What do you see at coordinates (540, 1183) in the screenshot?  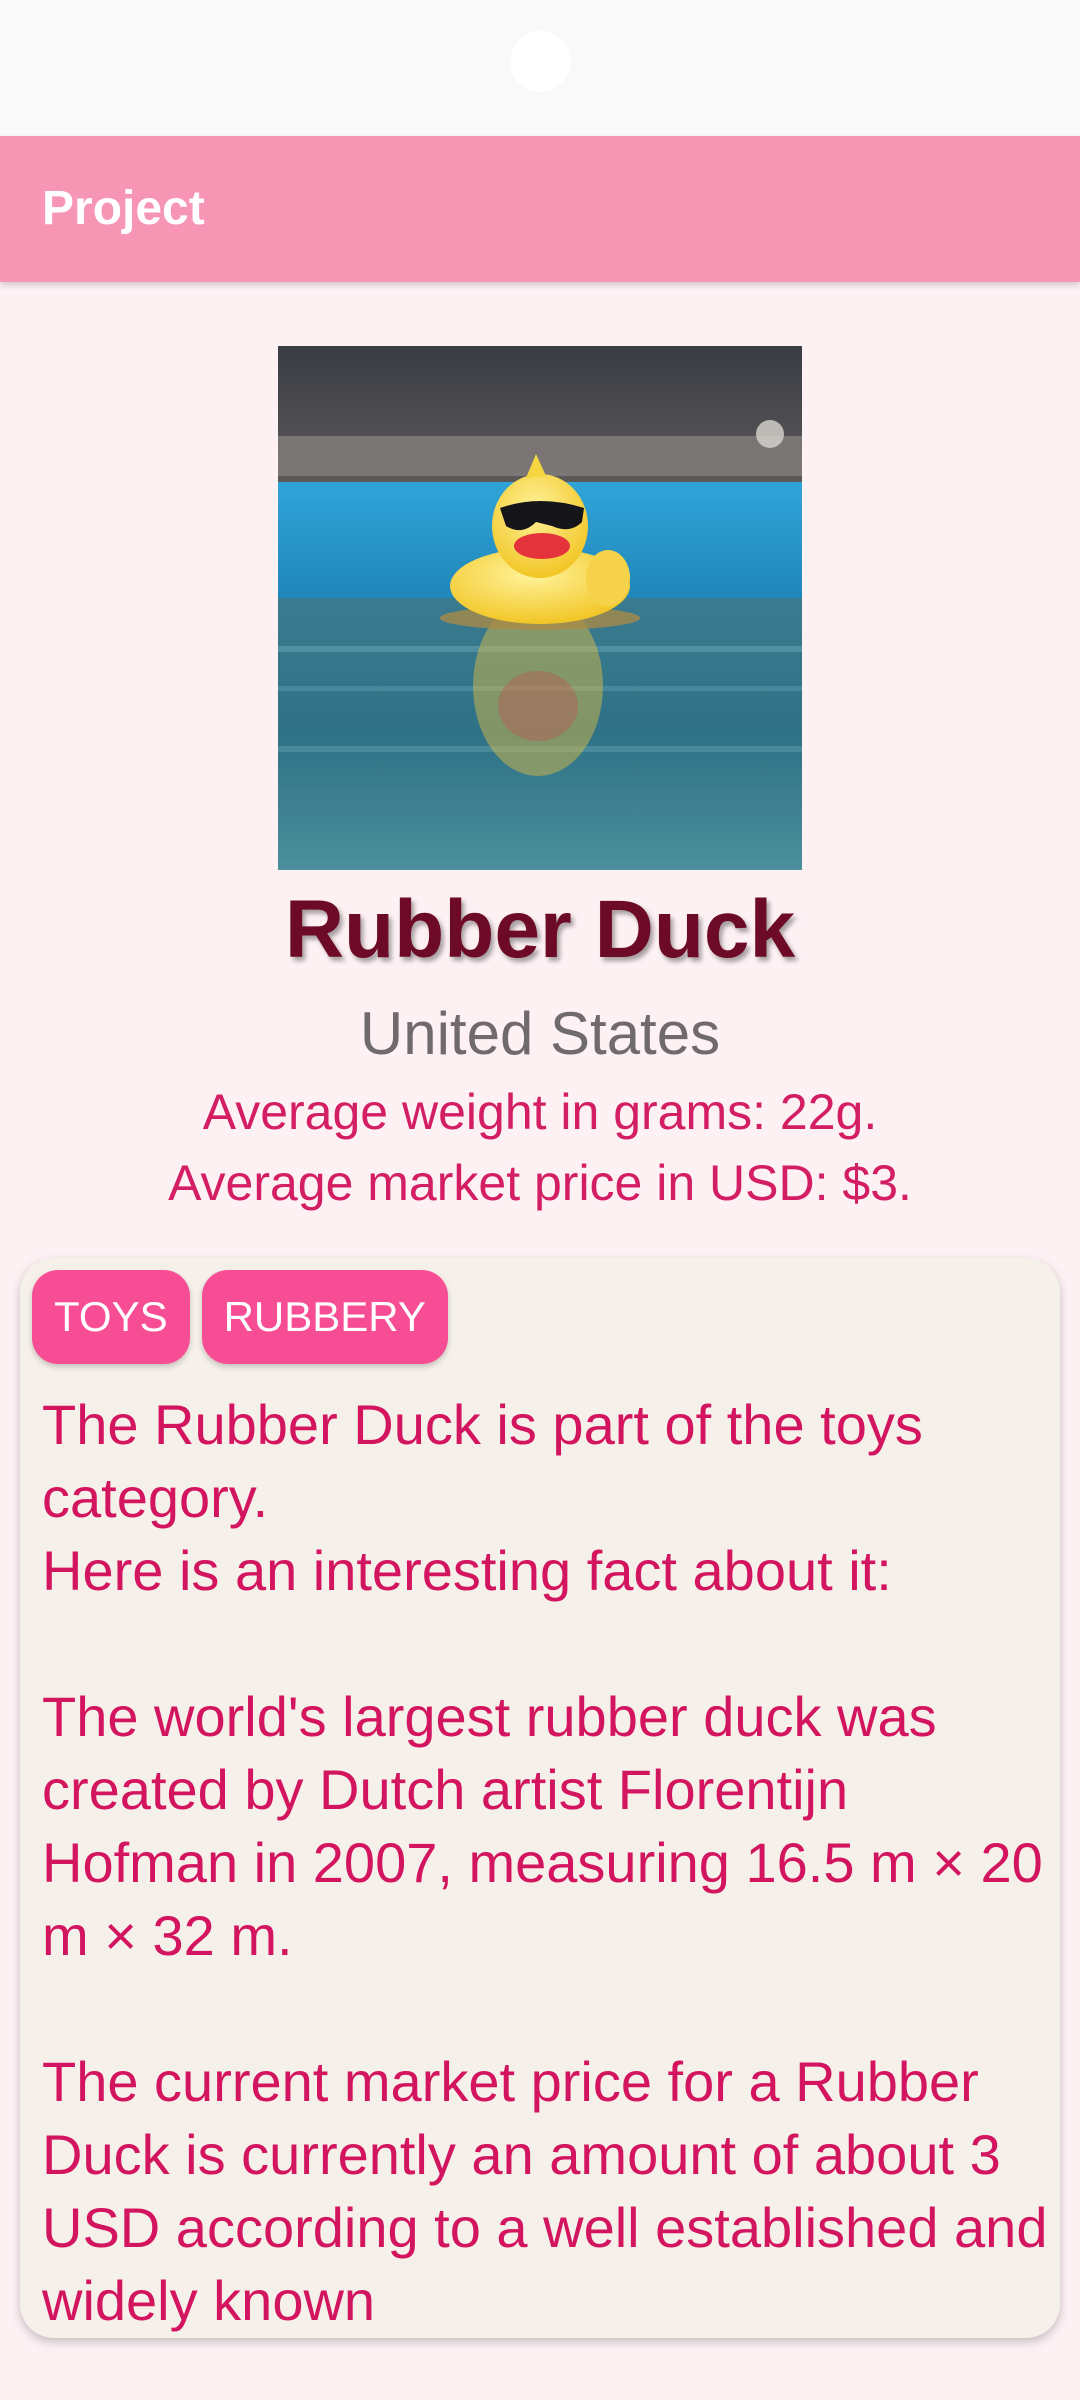 I see `average-price-text: Average market price in USD: $3.` at bounding box center [540, 1183].